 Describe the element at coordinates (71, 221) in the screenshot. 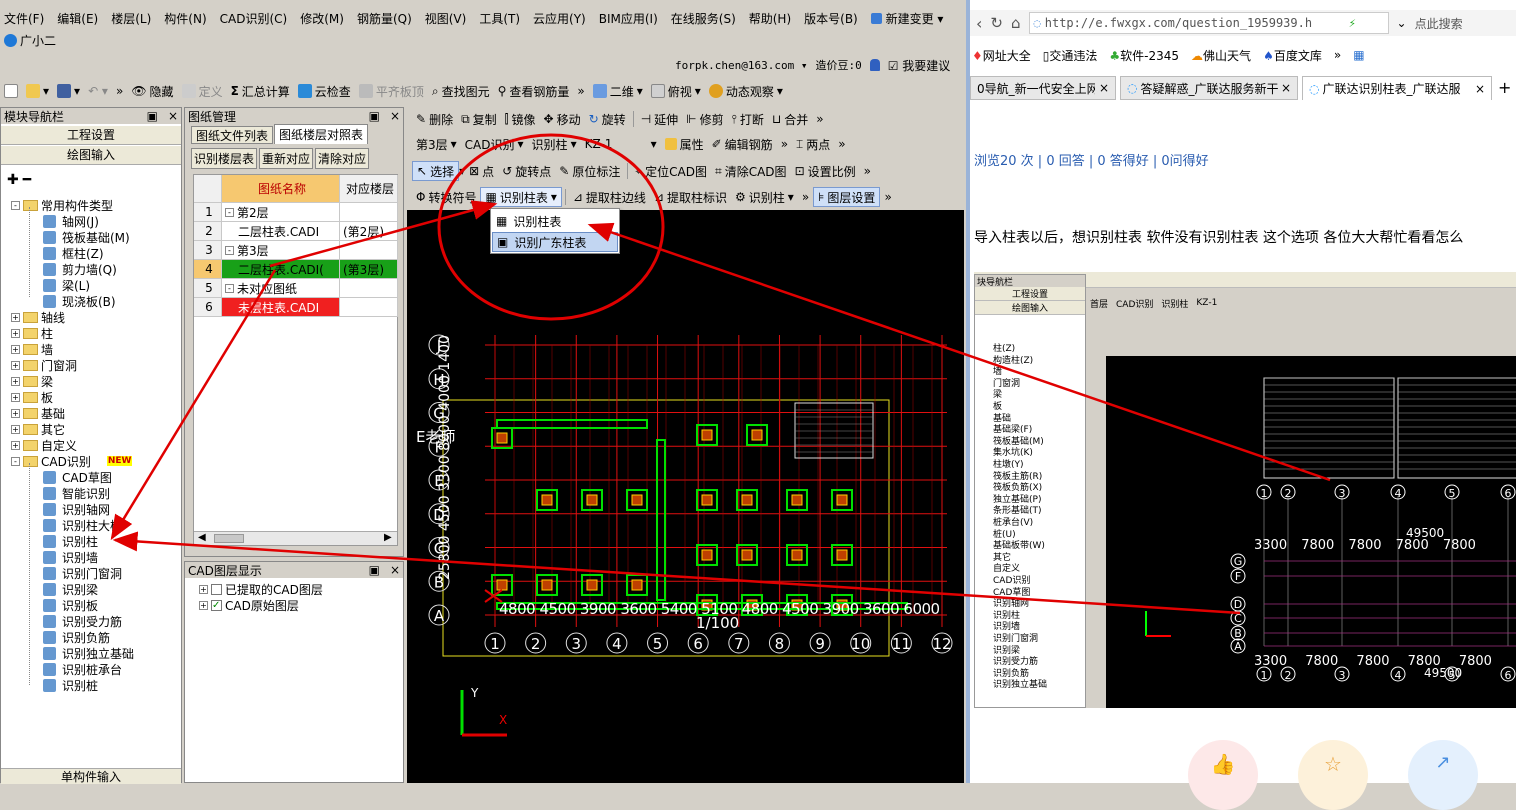

I see `tree-item: 轴网(J)` at that location.